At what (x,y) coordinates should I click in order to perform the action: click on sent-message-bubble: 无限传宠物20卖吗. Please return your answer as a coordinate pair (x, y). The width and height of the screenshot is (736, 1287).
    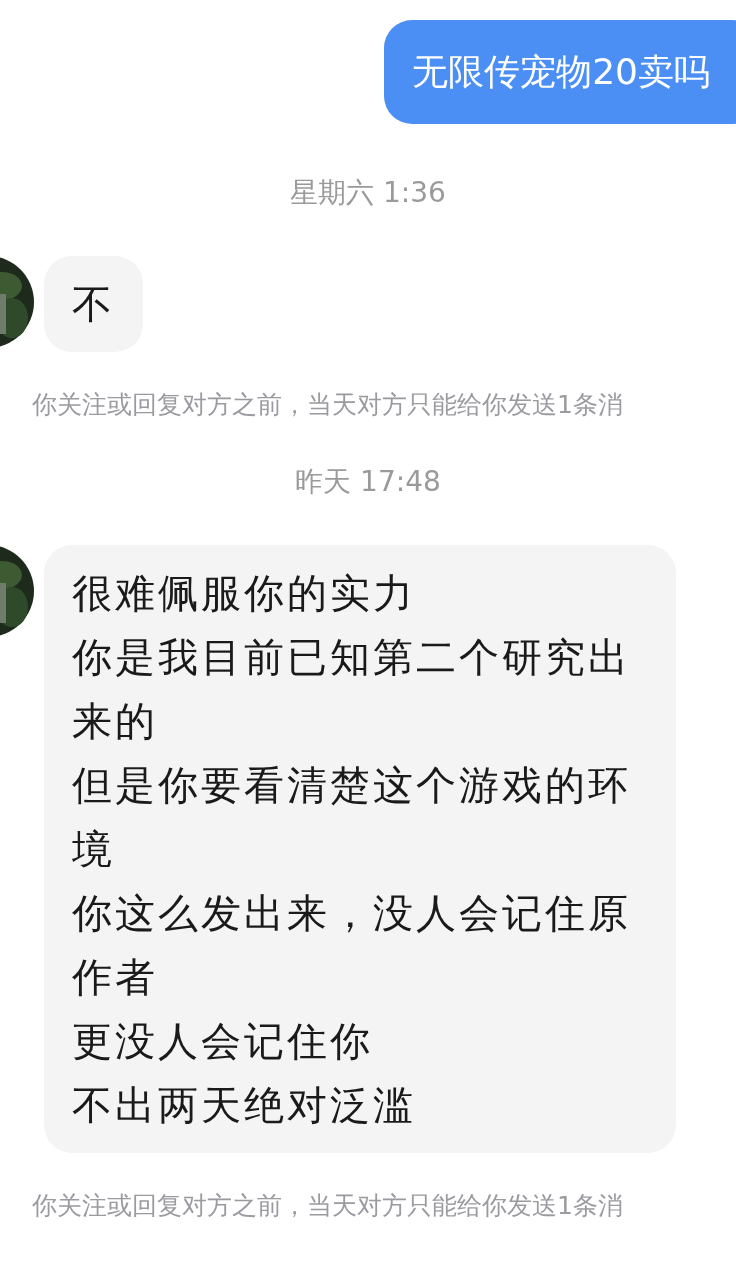
    Looking at the image, I should click on (560, 72).